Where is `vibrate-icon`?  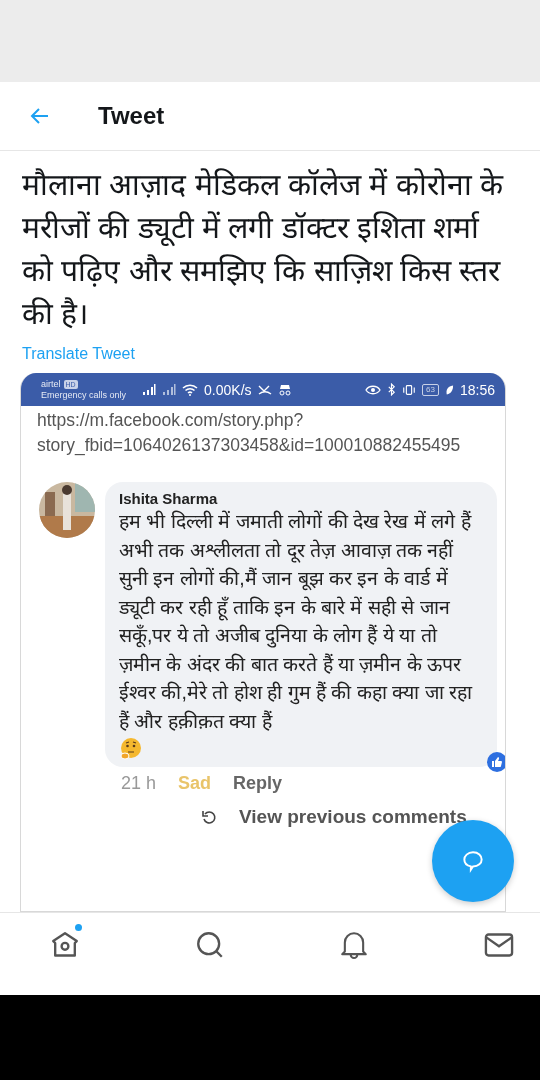 vibrate-icon is located at coordinates (409, 389).